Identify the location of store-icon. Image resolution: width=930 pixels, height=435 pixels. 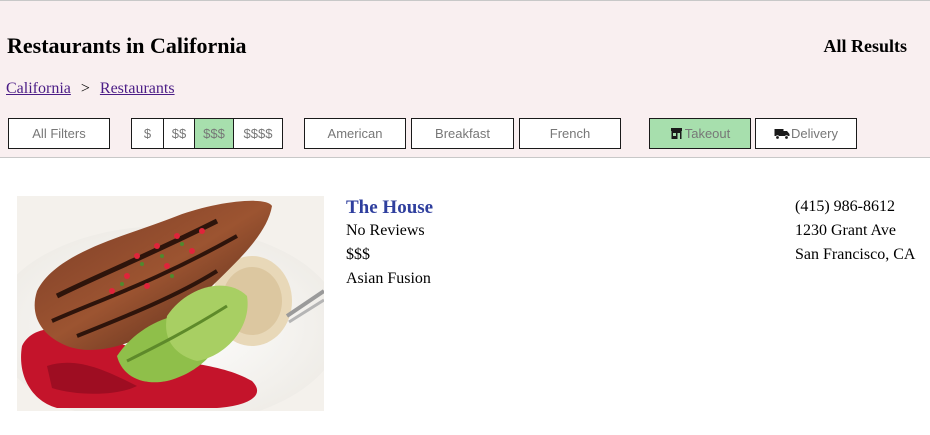
(677, 134).